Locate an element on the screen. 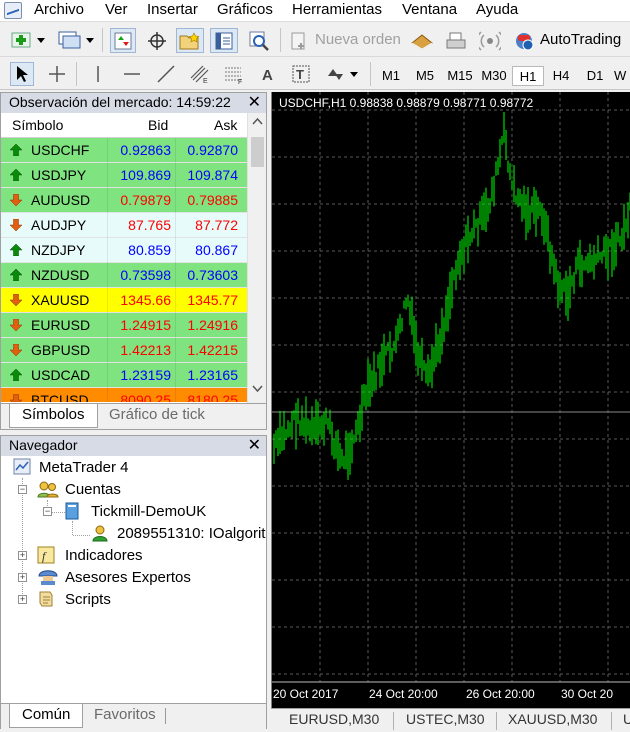  equidistant-channel-tool: E is located at coordinates (200, 74).